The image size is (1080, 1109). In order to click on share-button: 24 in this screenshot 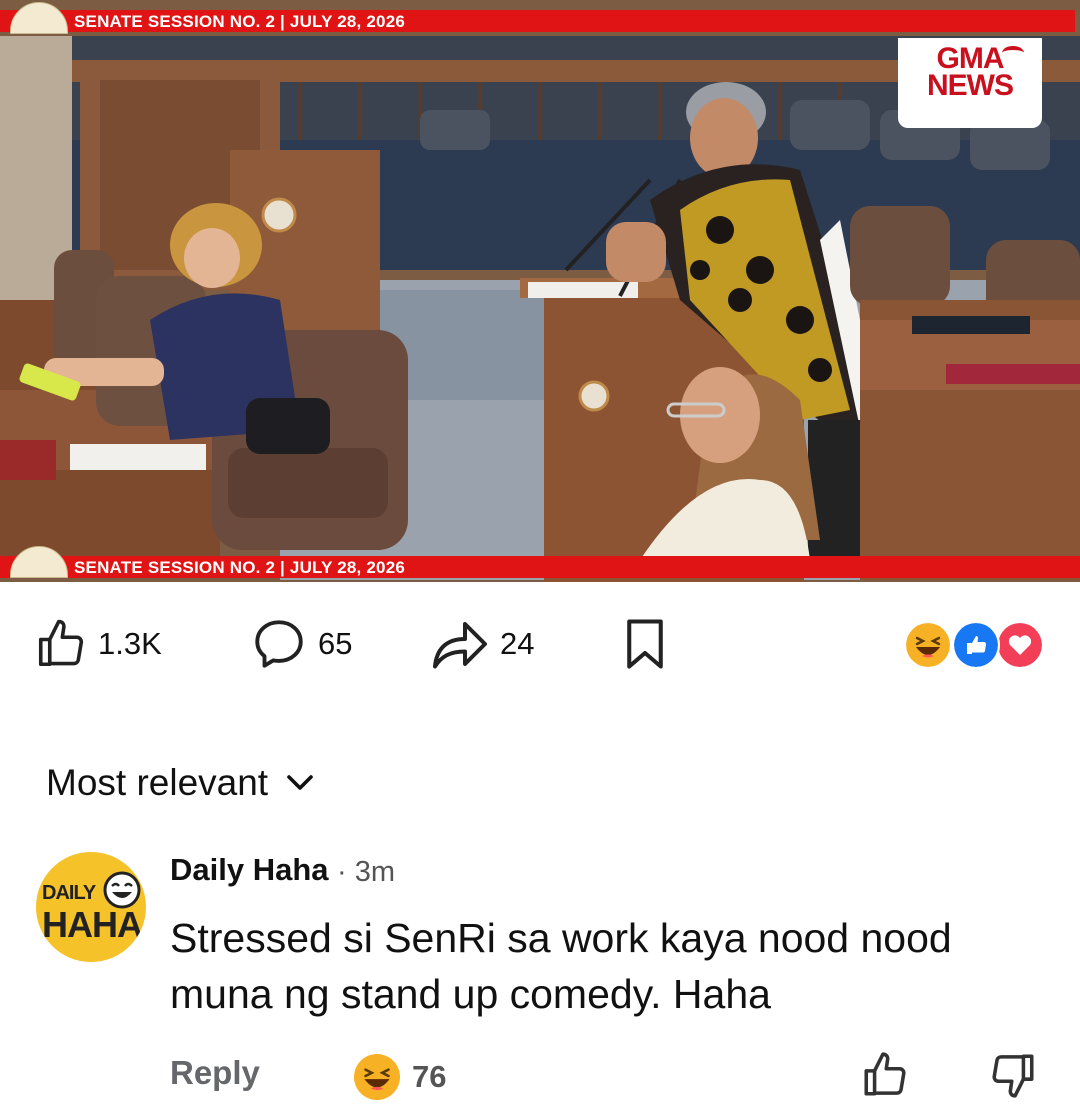, I will do `click(482, 644)`.